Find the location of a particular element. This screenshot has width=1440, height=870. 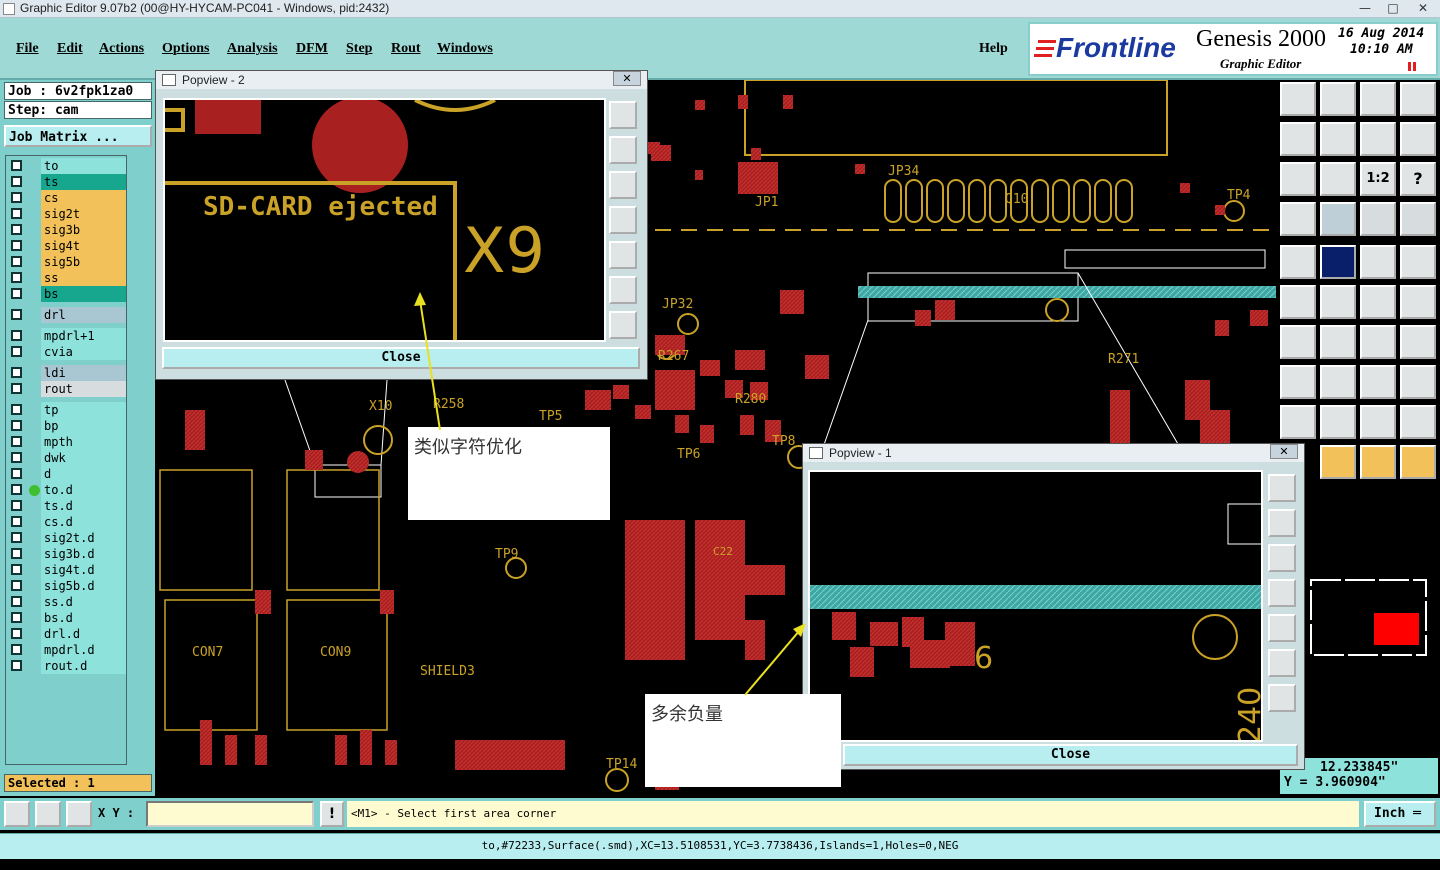

layer-row-mpdrl-1: mpdrl+1 is located at coordinates (67, 336).